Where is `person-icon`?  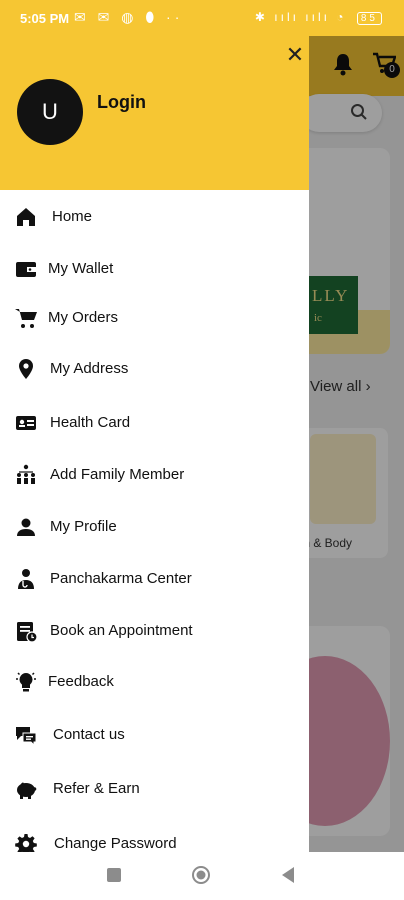 person-icon is located at coordinates (26, 527).